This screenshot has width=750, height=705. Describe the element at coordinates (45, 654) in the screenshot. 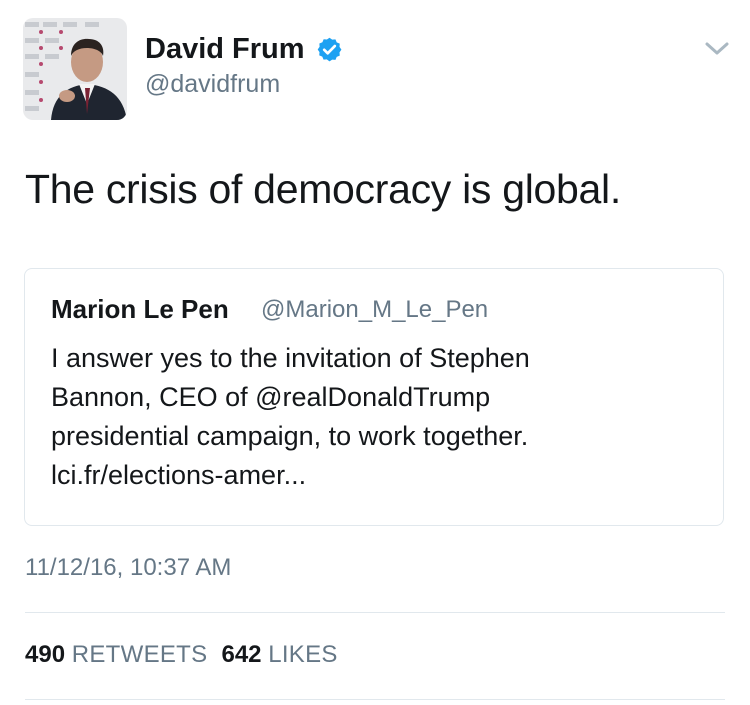

I see `retweets-count: 490` at that location.